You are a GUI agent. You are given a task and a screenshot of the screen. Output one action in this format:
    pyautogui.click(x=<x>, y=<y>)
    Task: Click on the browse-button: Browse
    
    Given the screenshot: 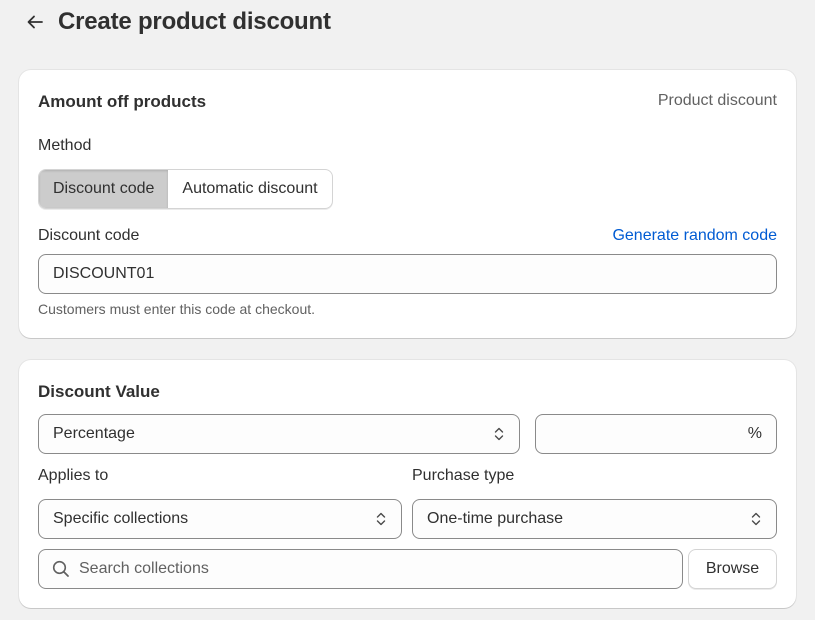 What is the action you would take?
    pyautogui.click(x=732, y=569)
    